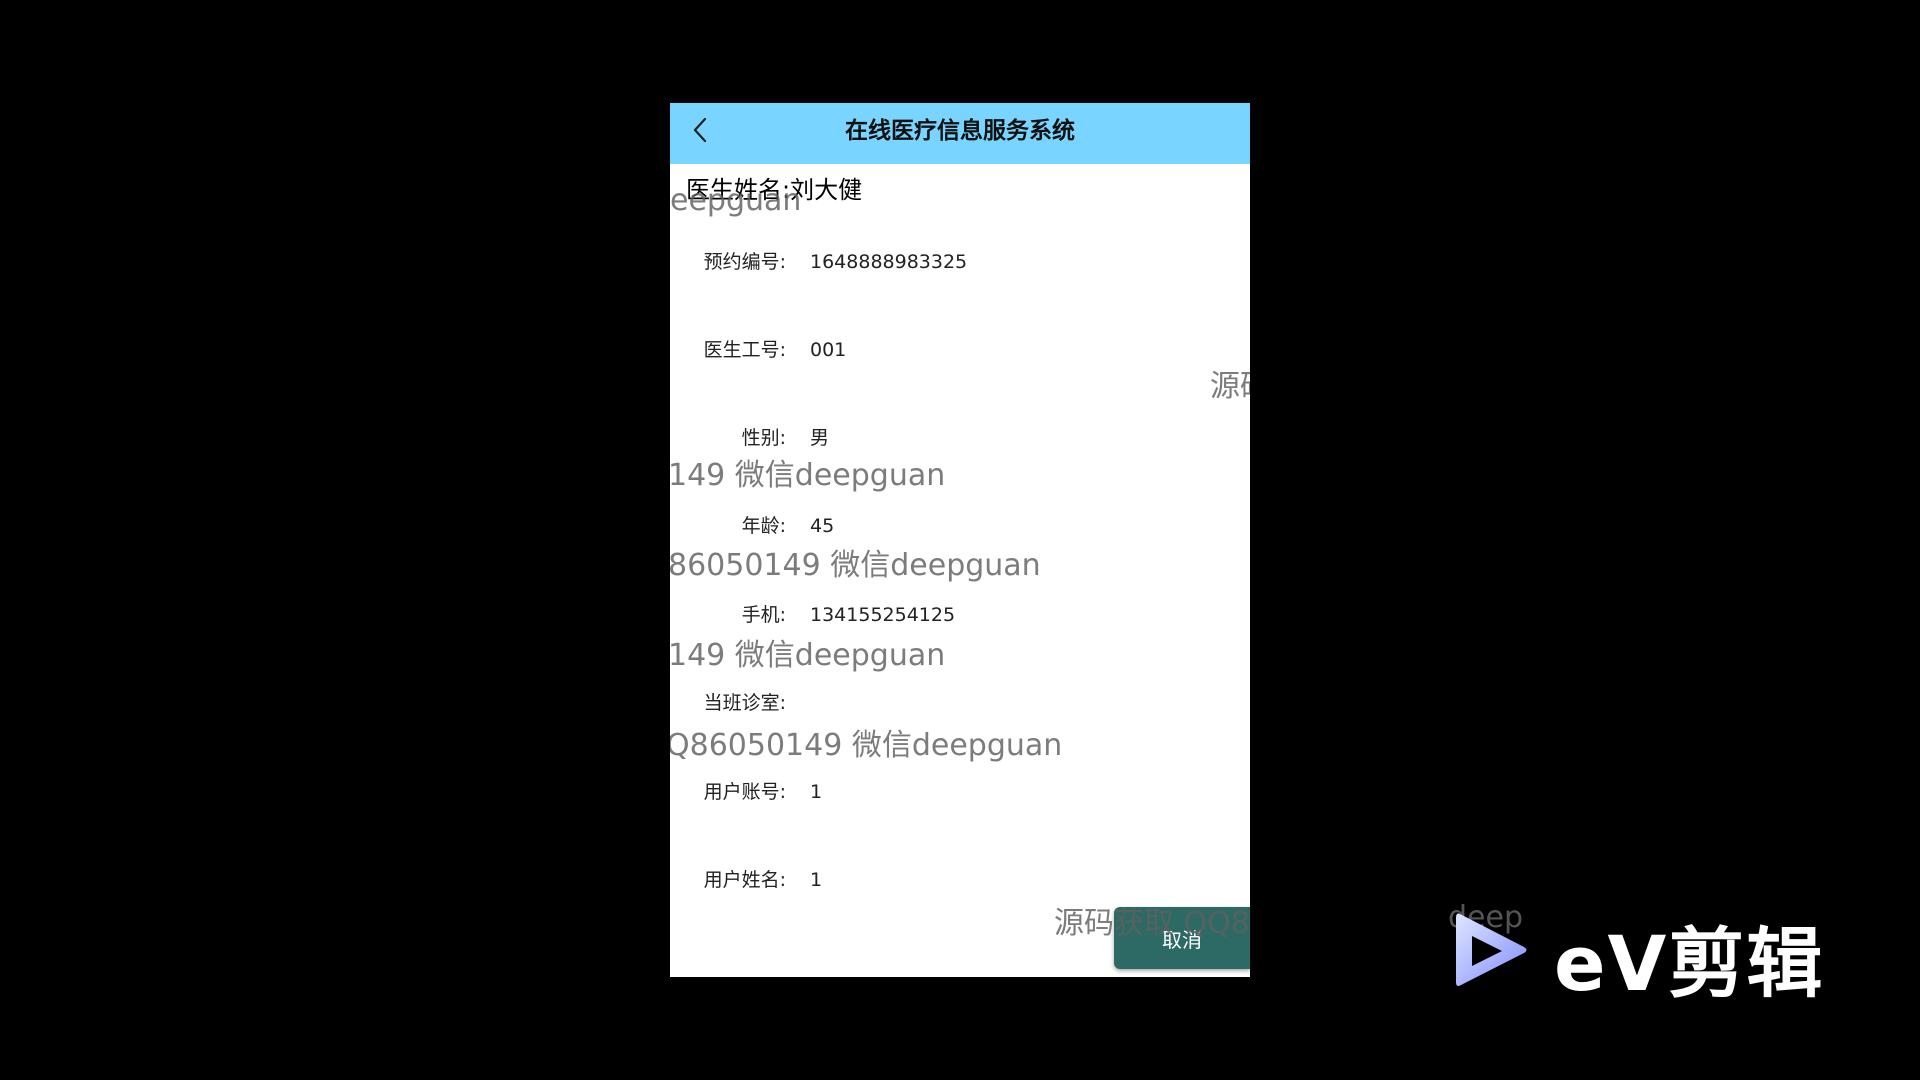 Image resolution: width=1920 pixels, height=1080 pixels. I want to click on doctor-name-label: 医生姓名:, so click(738, 190).